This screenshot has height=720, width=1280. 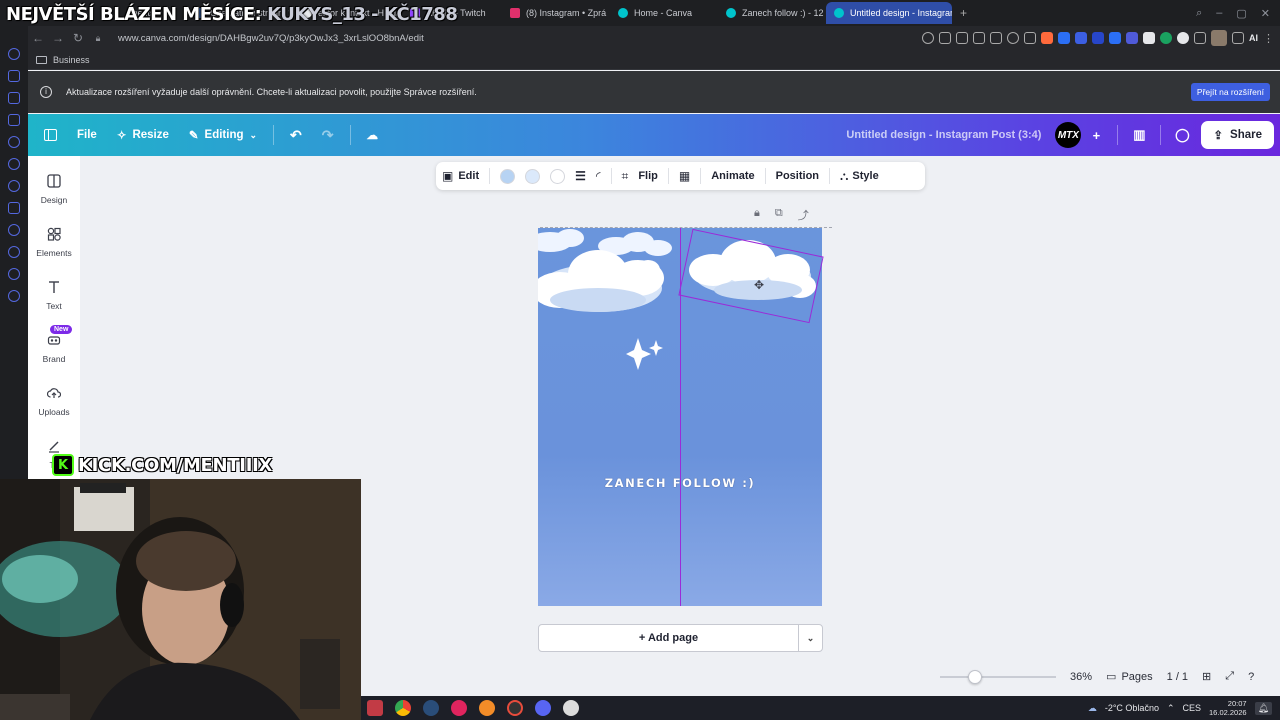 I want to click on zoom-icon, so click(x=928, y=38).